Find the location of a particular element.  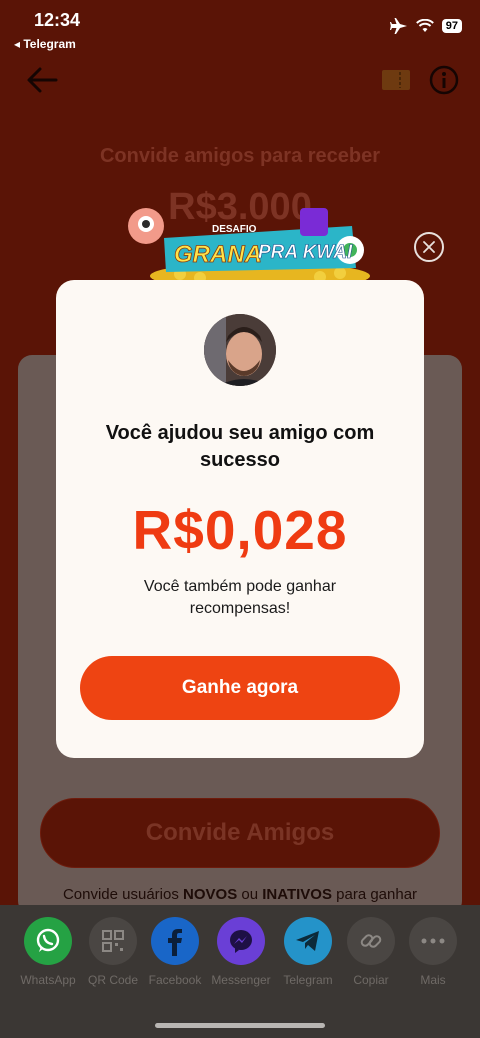

invite-desc-inactive: INATIVOS is located at coordinates (297, 894).